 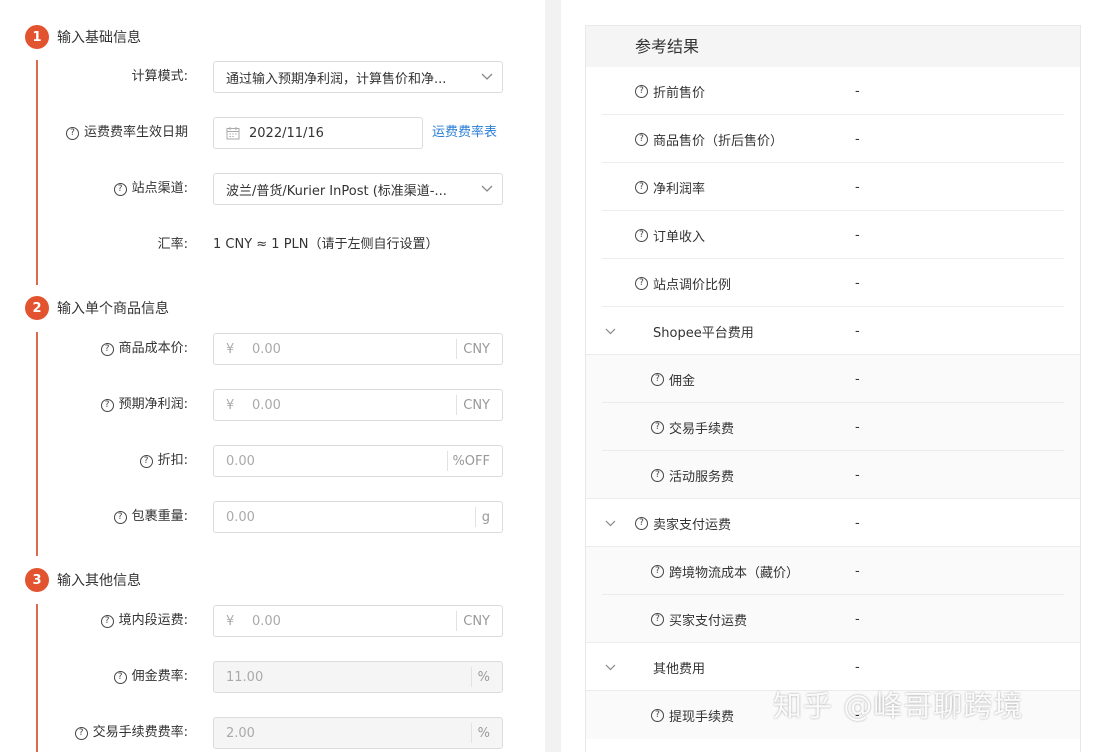 I want to click on result-label-wrap: ? 站点调价比例, so click(x=683, y=283).